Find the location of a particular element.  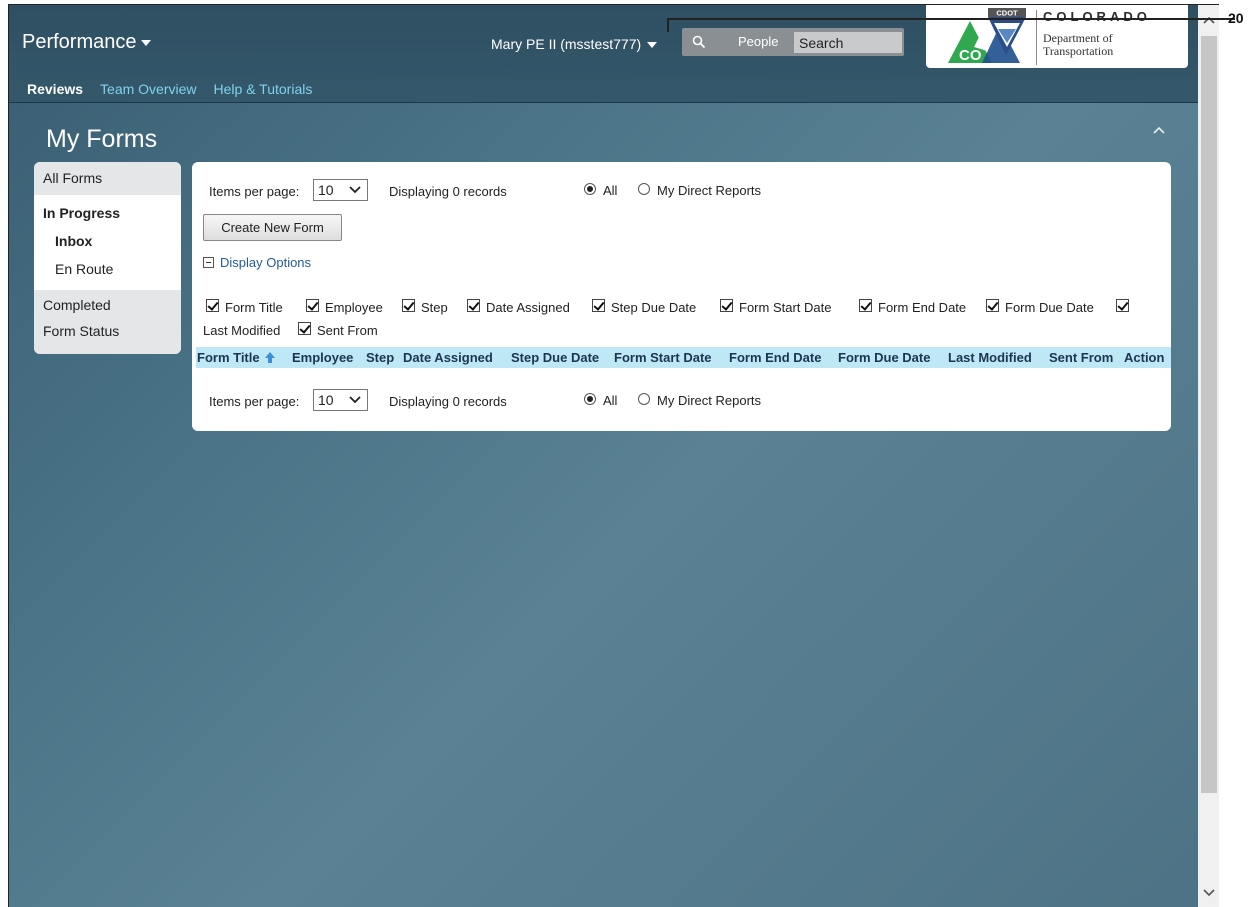

radio-direct-reports is located at coordinates (644, 189).